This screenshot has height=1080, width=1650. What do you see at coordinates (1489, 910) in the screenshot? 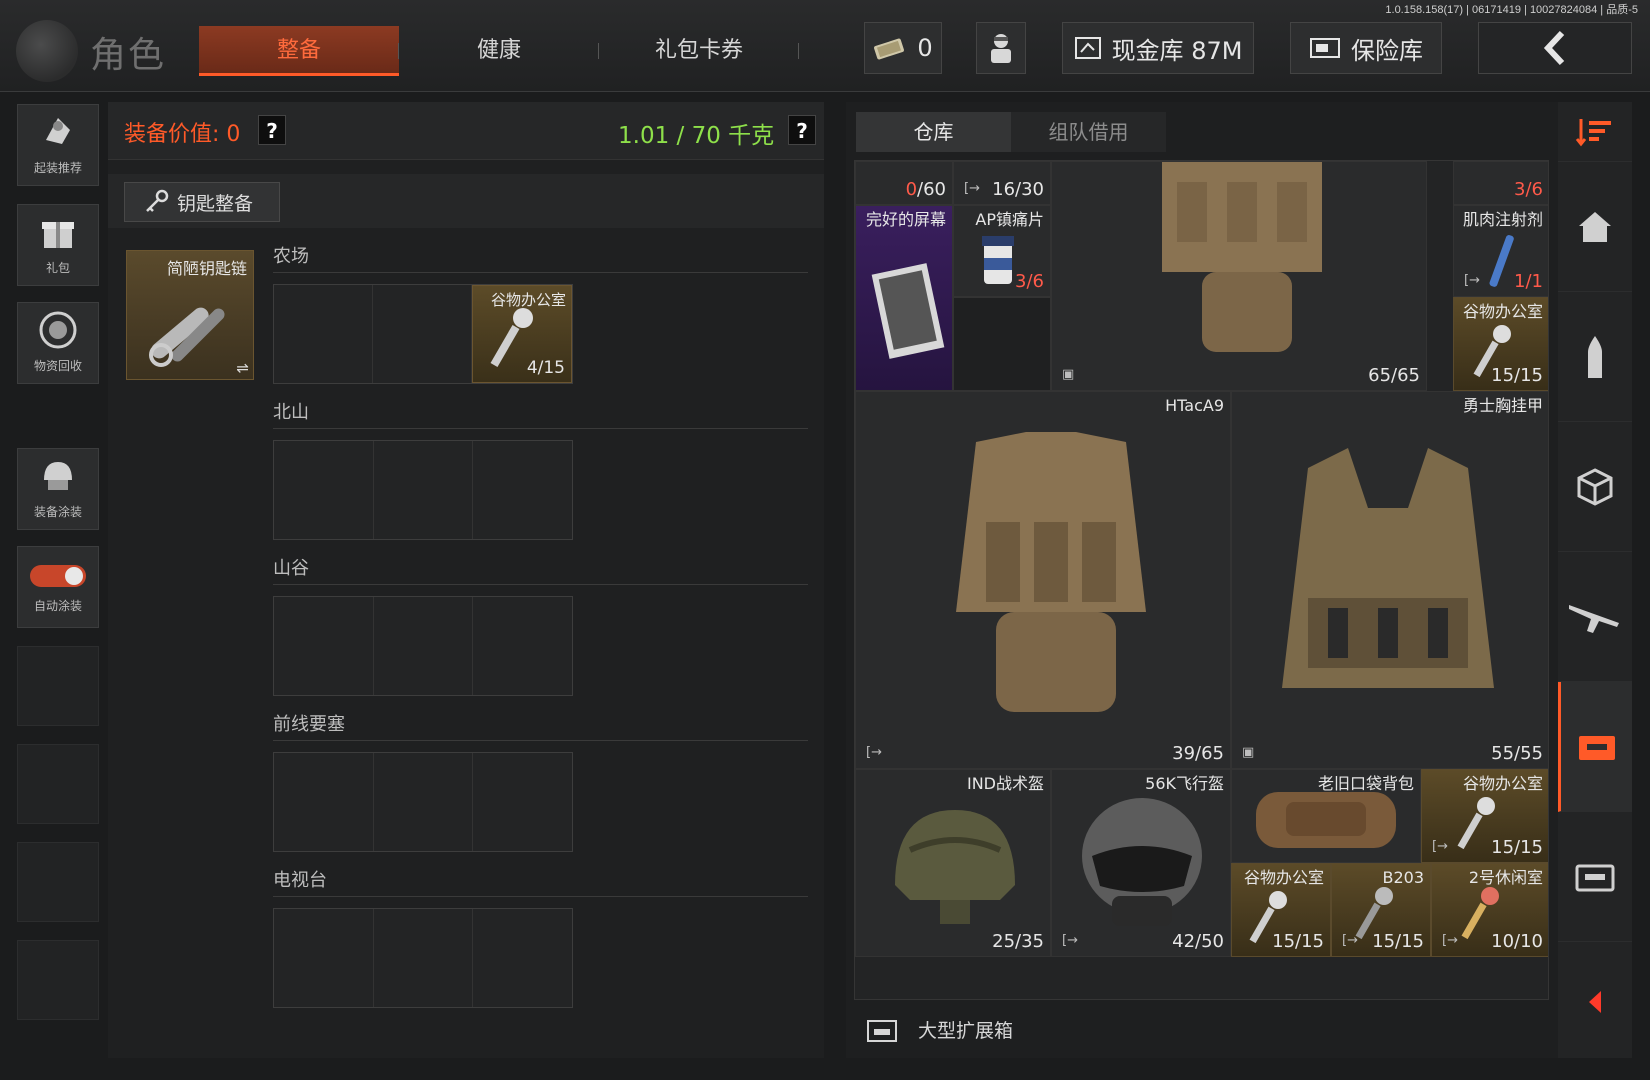
I see `item-key-lounge-2: 2号休闲室 [→ 10/10` at bounding box center [1489, 910].